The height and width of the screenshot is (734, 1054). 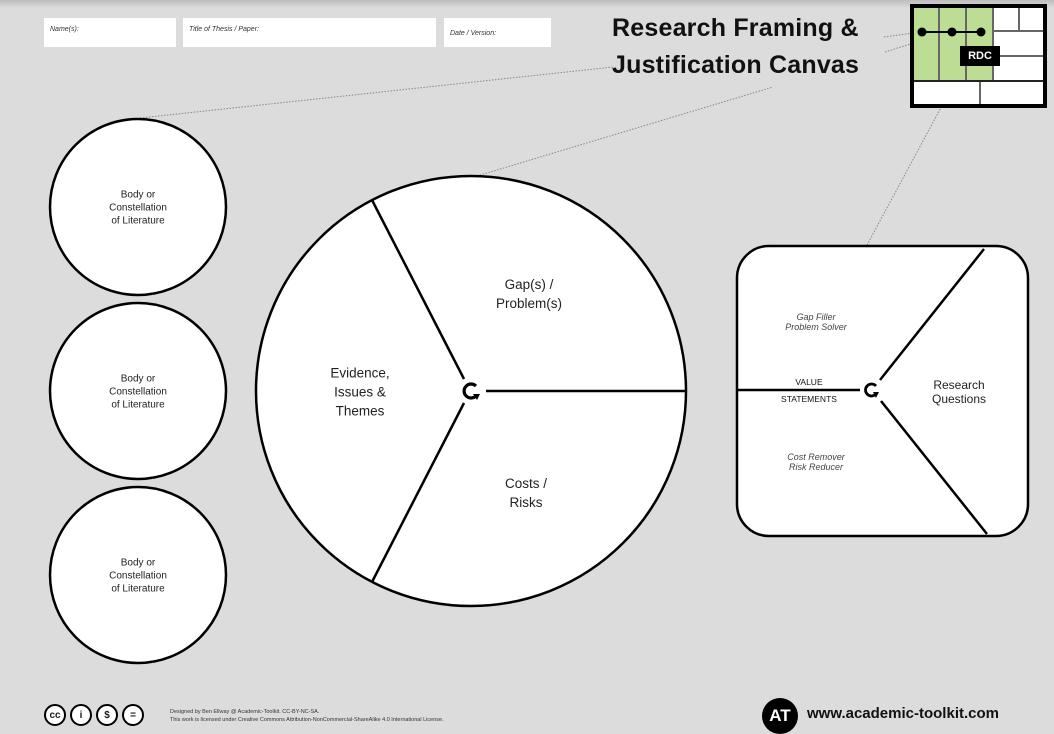 What do you see at coordinates (529, 303) in the screenshot?
I see `segment-label-line: Problem(s)` at bounding box center [529, 303].